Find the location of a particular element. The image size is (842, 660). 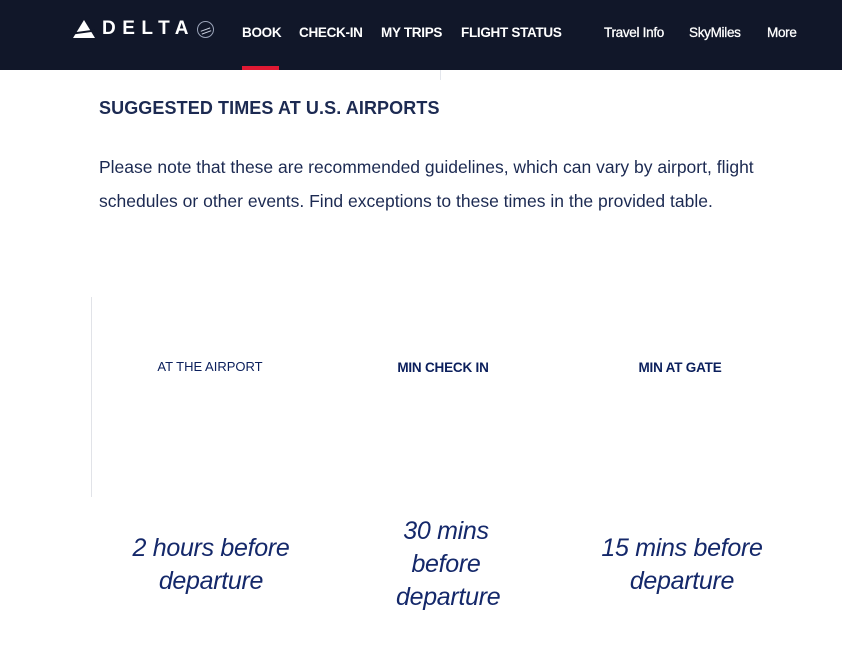

globe-seal-icon is located at coordinates (206, 29).